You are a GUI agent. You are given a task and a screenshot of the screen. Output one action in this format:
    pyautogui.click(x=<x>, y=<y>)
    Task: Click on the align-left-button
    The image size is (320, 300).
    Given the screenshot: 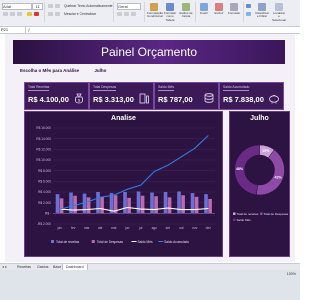 What is the action you would take?
    pyautogui.click(x=50, y=14)
    